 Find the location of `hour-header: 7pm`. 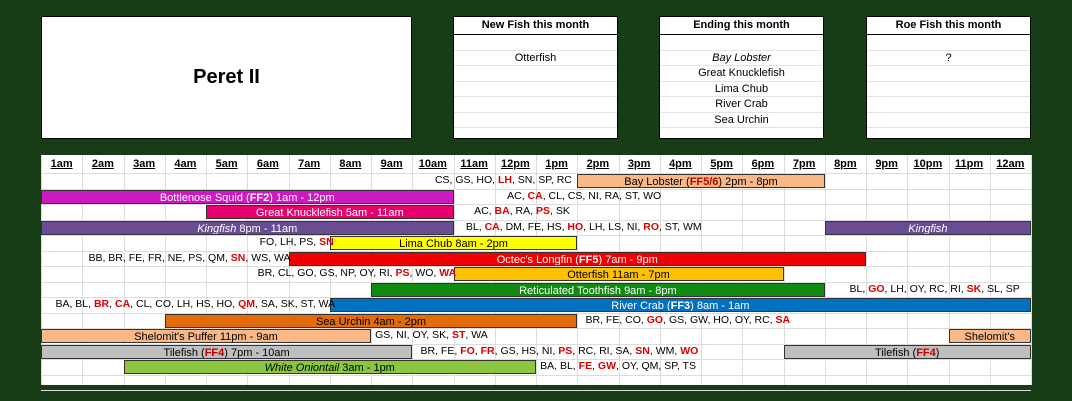

hour-header: 7pm is located at coordinates (804, 164).